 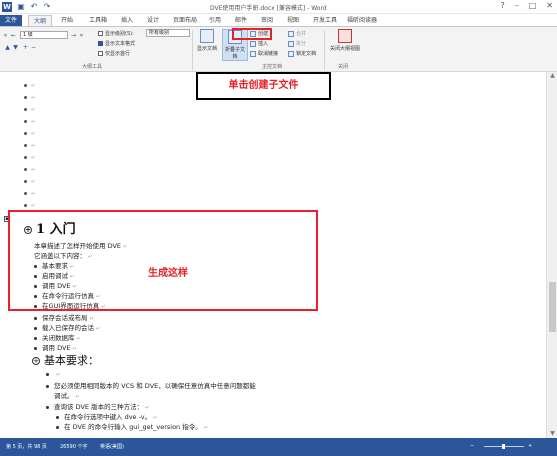 I want to click on tab-outline: 大纲, so click(x=40, y=20).